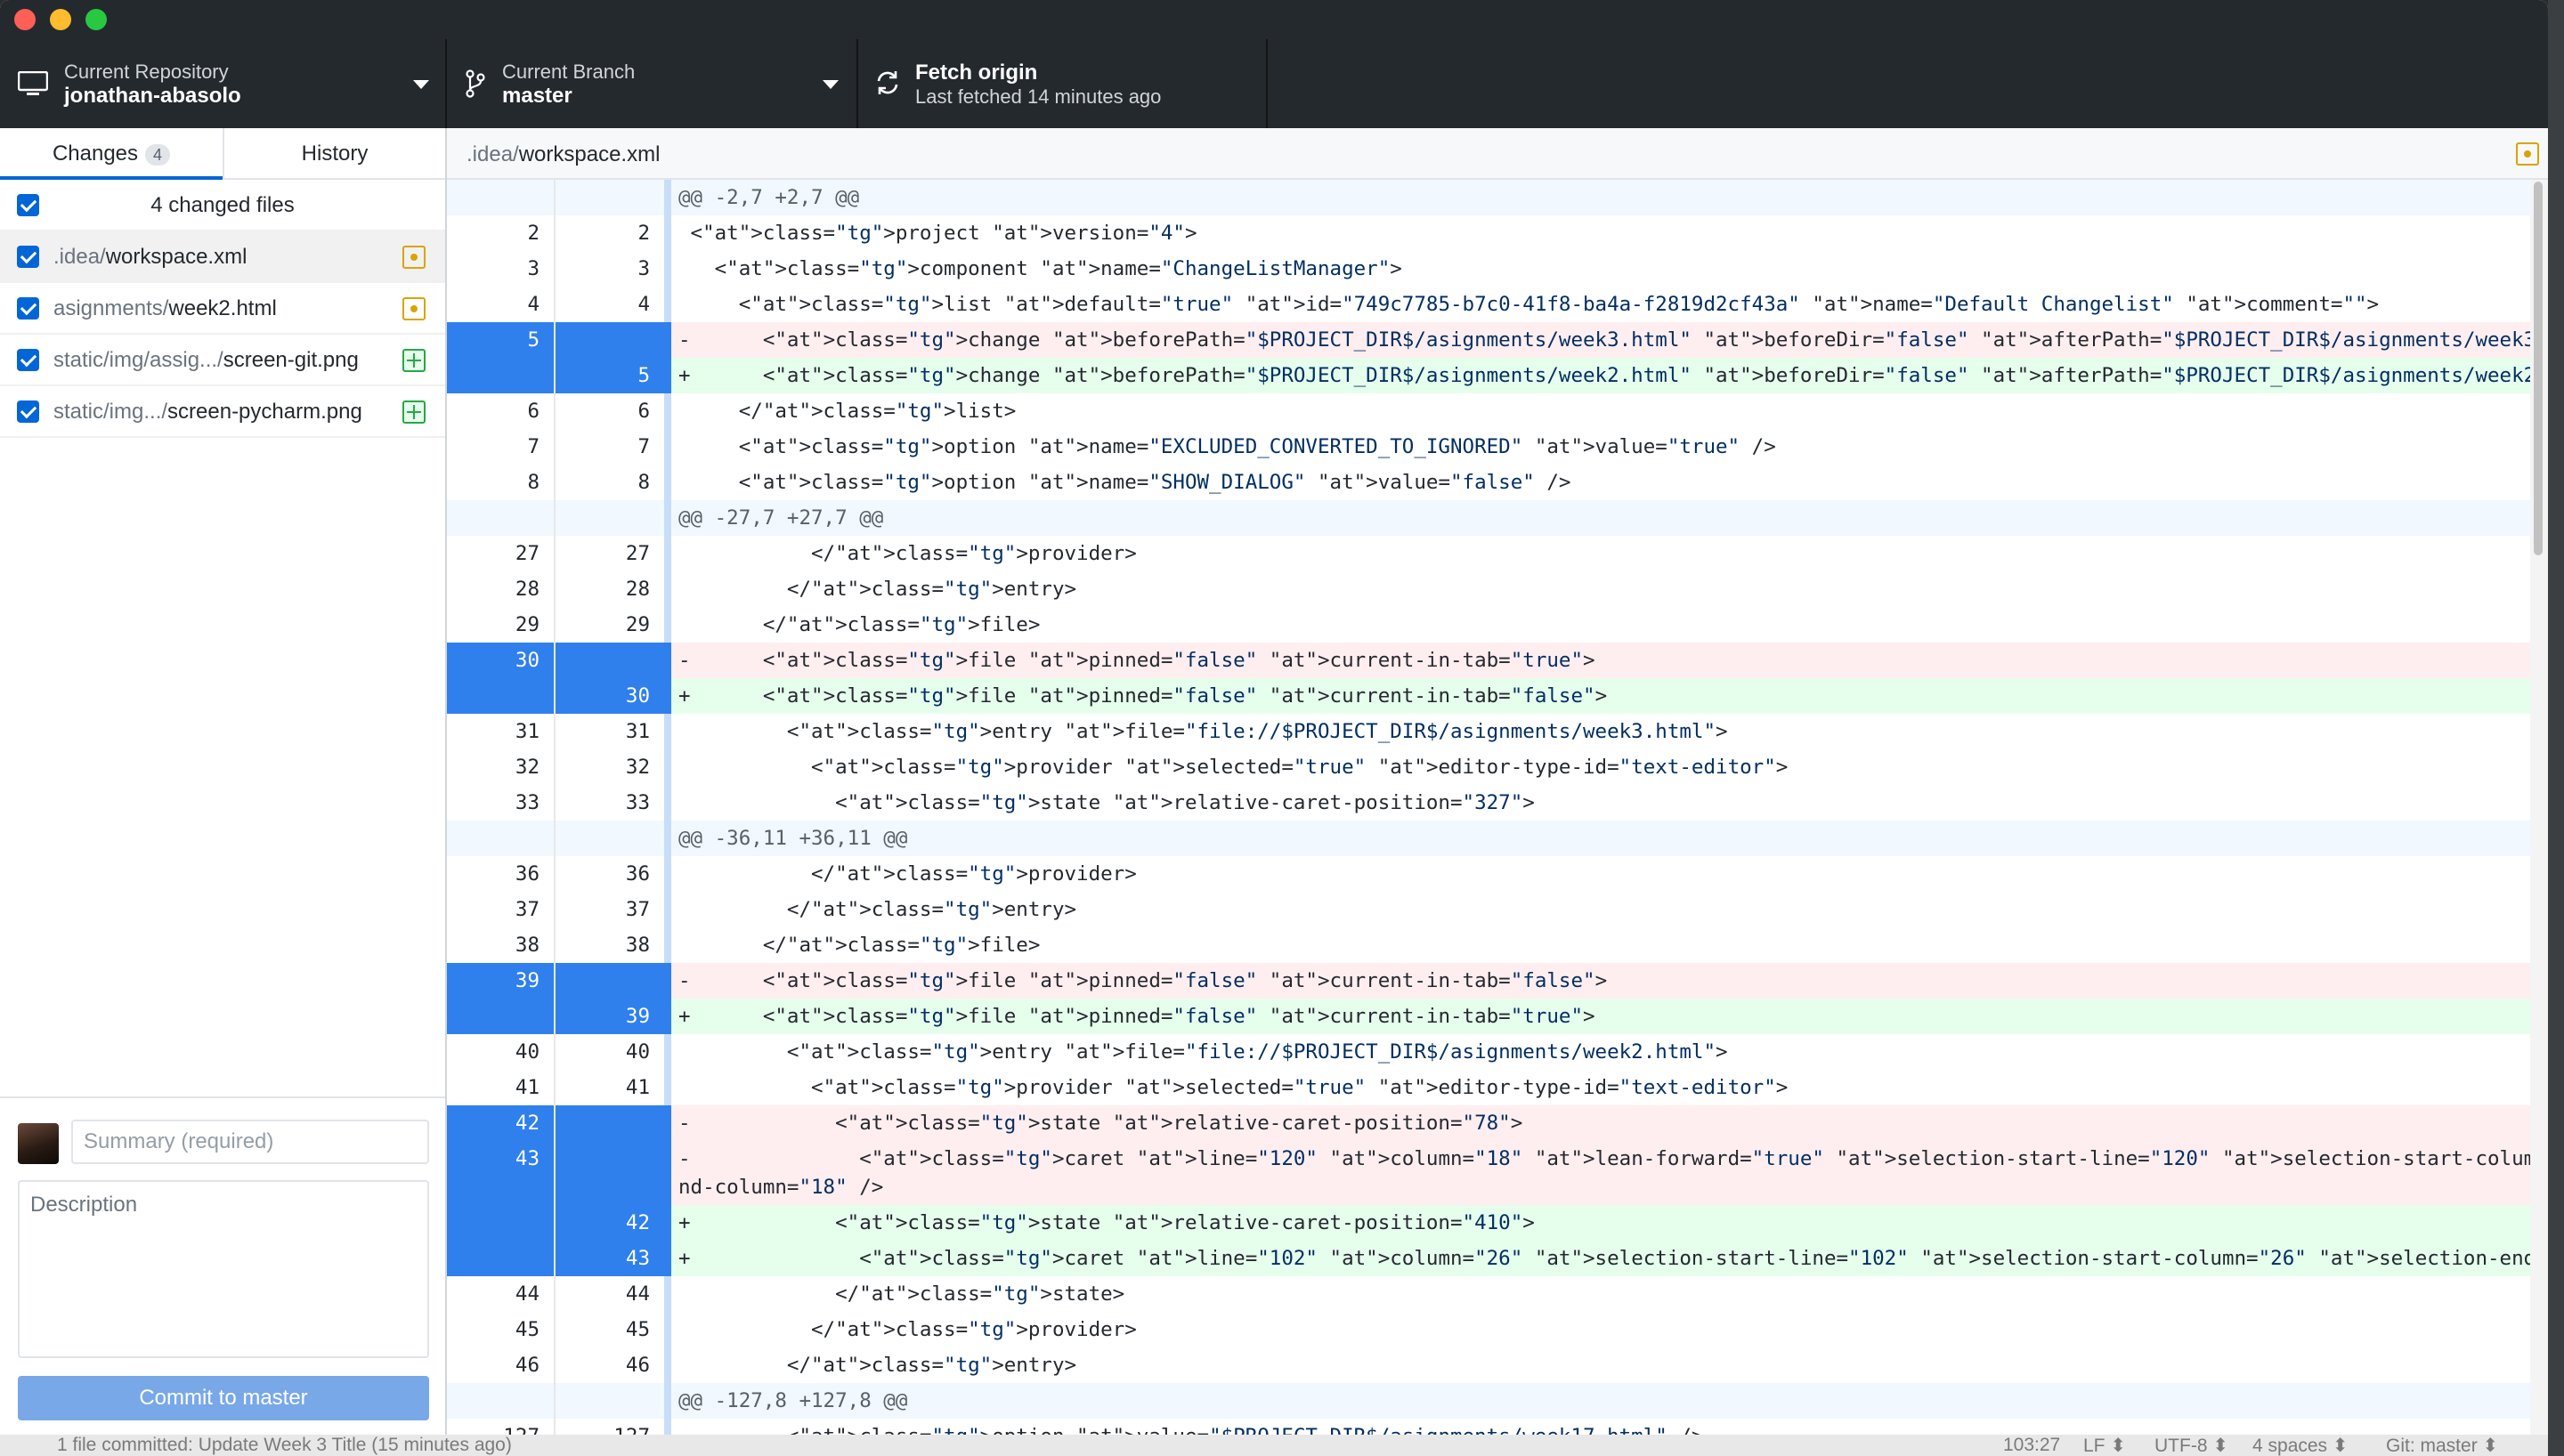 The image size is (2564, 1456). What do you see at coordinates (637, 945) in the screenshot?
I see `new-line-number: 38` at bounding box center [637, 945].